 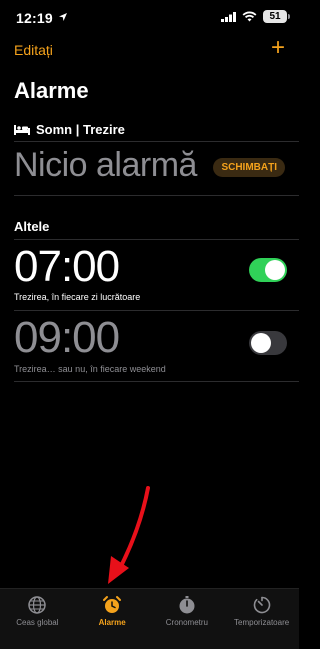 What do you see at coordinates (261, 605) in the screenshot?
I see `timer-icon` at bounding box center [261, 605].